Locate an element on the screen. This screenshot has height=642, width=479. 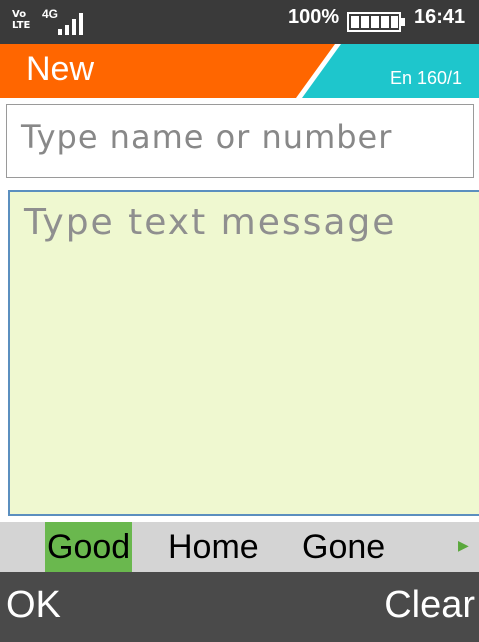
recipient-input: Type name or number is located at coordinates (240, 141).